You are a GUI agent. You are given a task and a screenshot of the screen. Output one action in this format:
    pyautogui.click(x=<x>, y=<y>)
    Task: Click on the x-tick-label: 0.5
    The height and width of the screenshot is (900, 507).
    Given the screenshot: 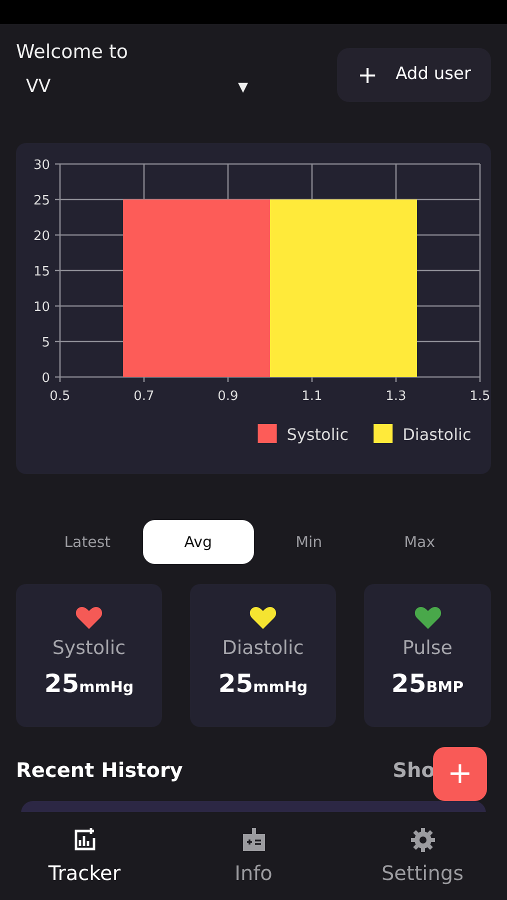 What is the action you would take?
    pyautogui.click(x=60, y=396)
    